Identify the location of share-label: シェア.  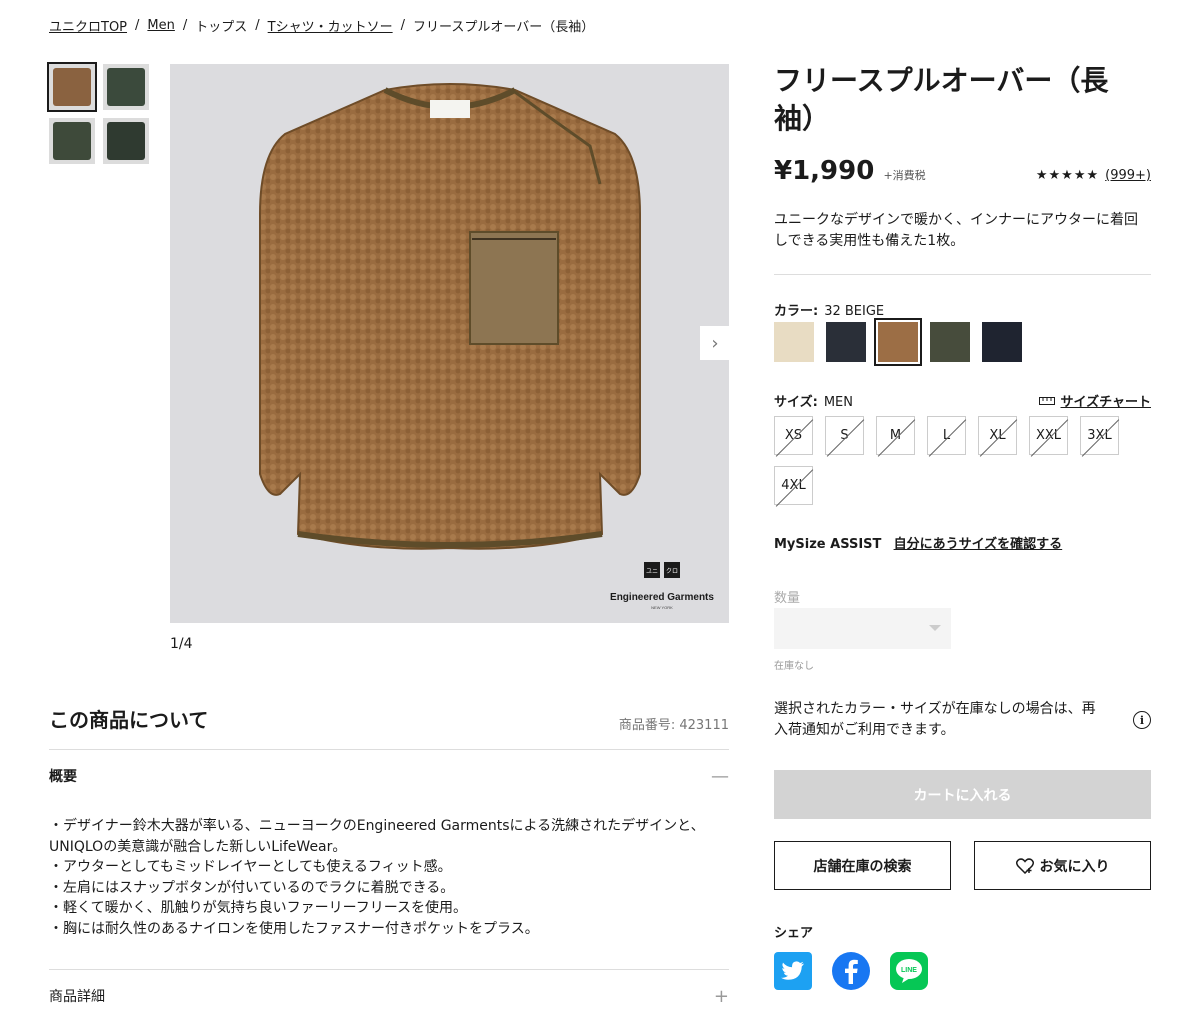
(794, 933).